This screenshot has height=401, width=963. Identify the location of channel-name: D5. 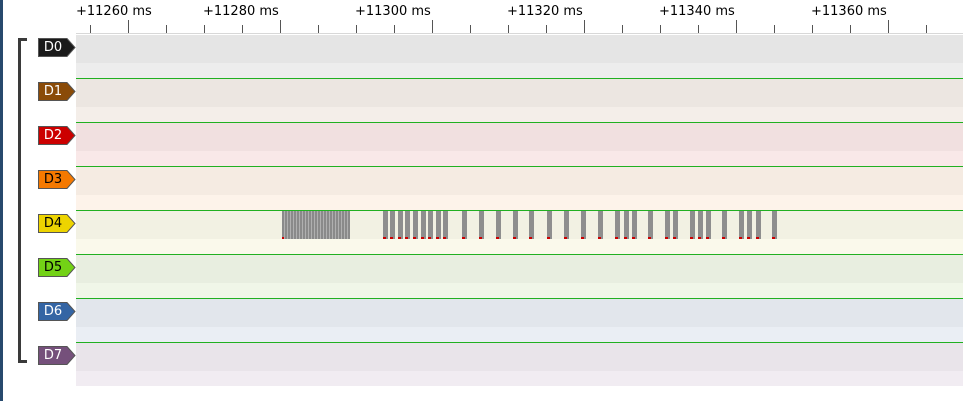
(53, 267).